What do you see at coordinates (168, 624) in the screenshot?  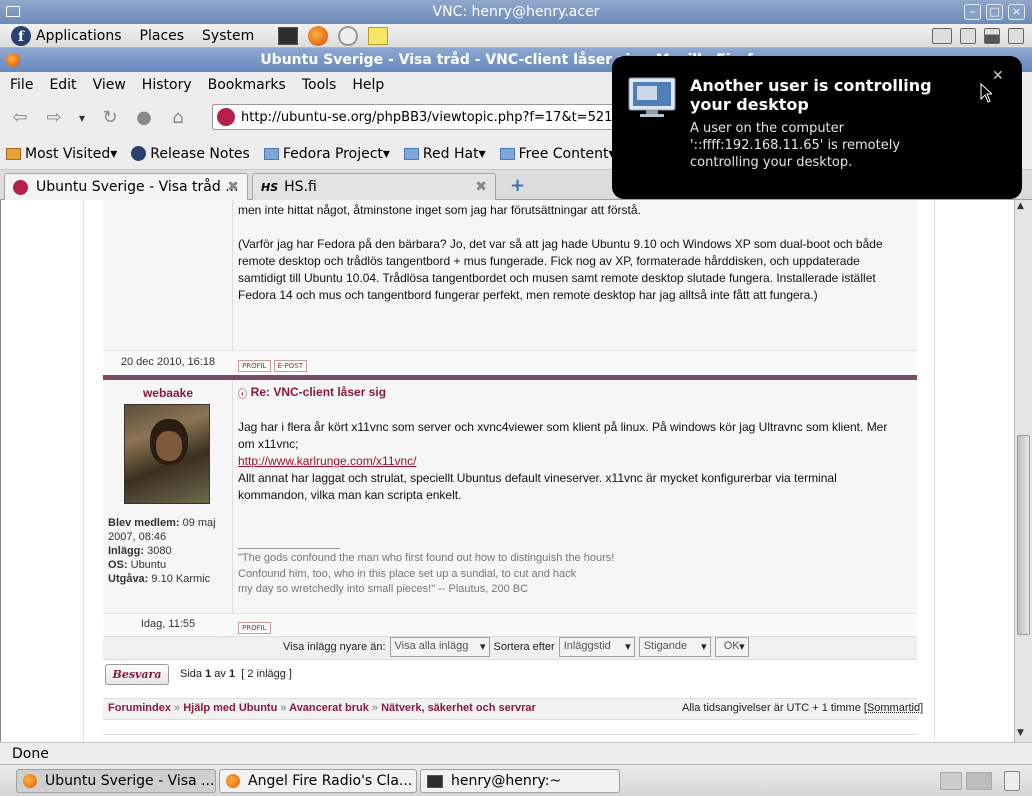 I see `post-2-date: Idag, 11:55` at bounding box center [168, 624].